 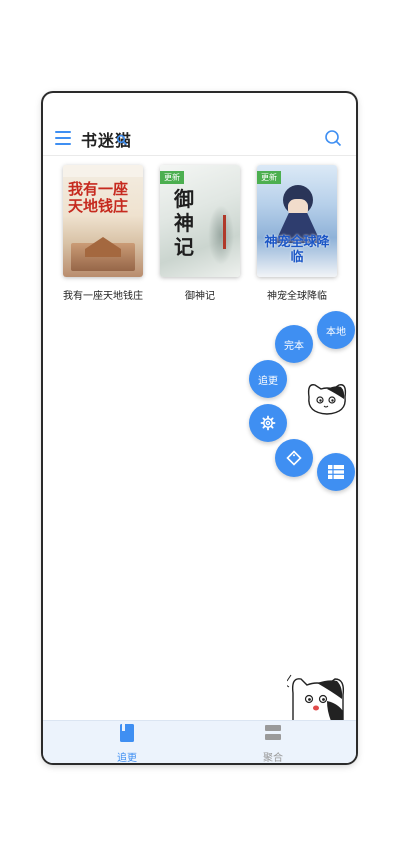 I want to click on cover-title: 我有一座天地钱庄, so click(x=98, y=197).